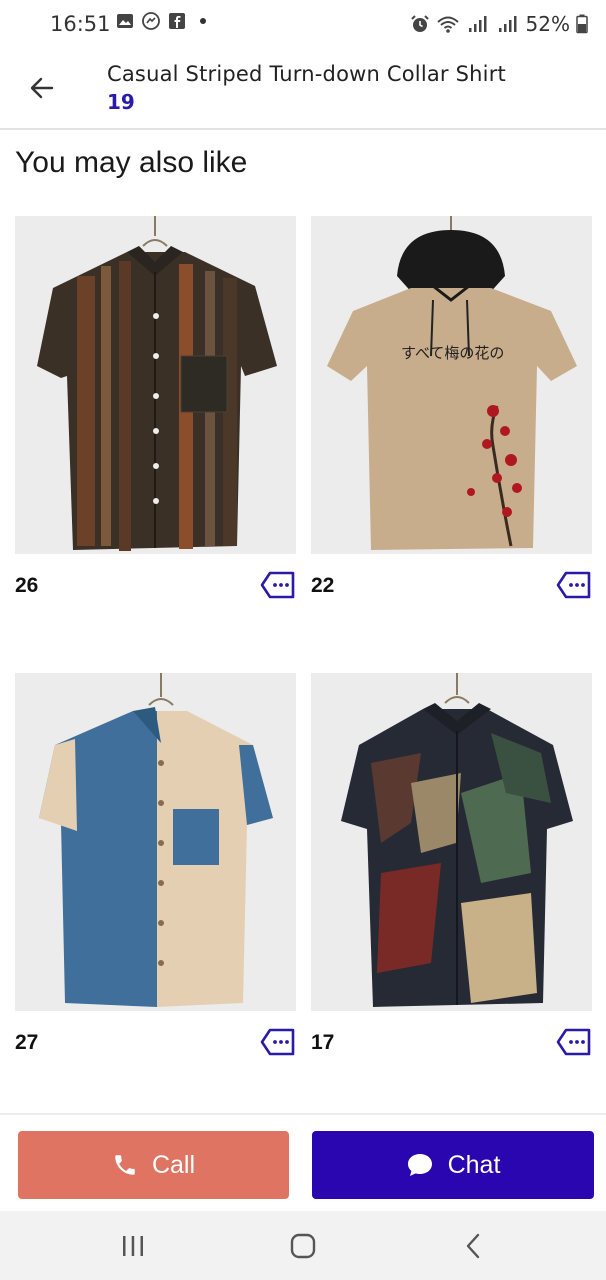 The height and width of the screenshot is (1280, 606). I want to click on product-card: 27, so click(155, 874).